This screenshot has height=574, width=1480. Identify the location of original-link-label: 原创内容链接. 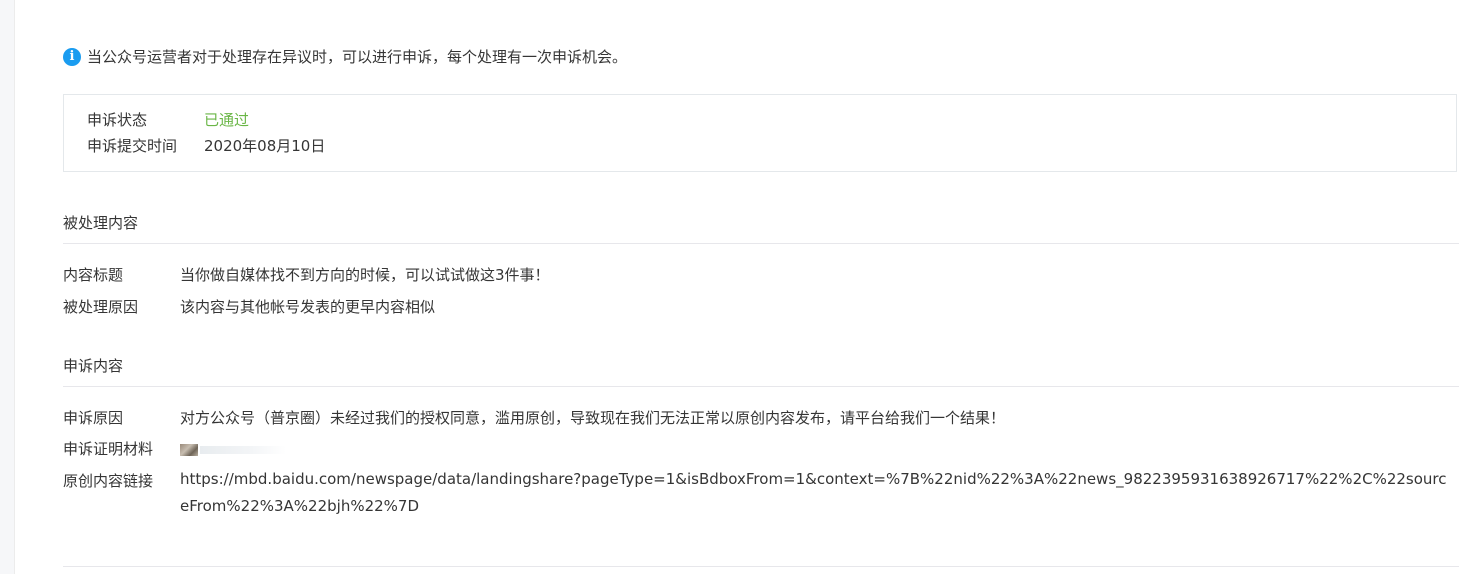
(108, 481).